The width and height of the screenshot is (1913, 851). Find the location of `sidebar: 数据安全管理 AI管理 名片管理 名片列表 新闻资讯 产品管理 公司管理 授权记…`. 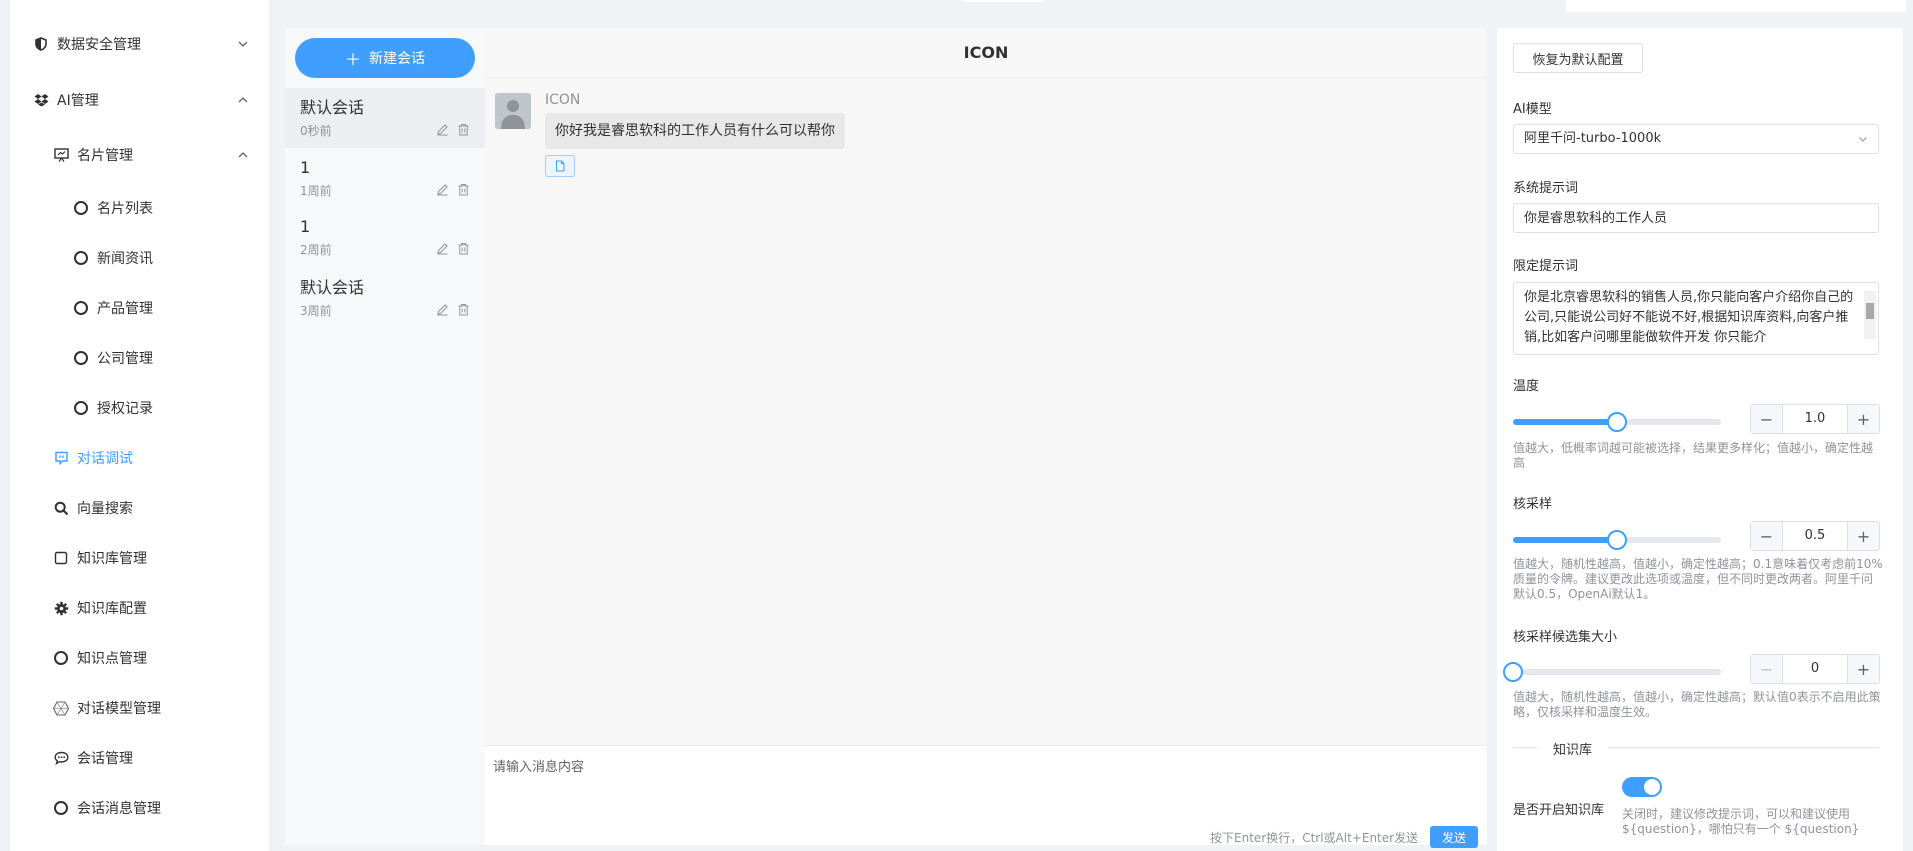

sidebar: 数据安全管理 AI管理 名片管理 名片列表 新闻资讯 产品管理 公司管理 授权记… is located at coordinates (139, 425).